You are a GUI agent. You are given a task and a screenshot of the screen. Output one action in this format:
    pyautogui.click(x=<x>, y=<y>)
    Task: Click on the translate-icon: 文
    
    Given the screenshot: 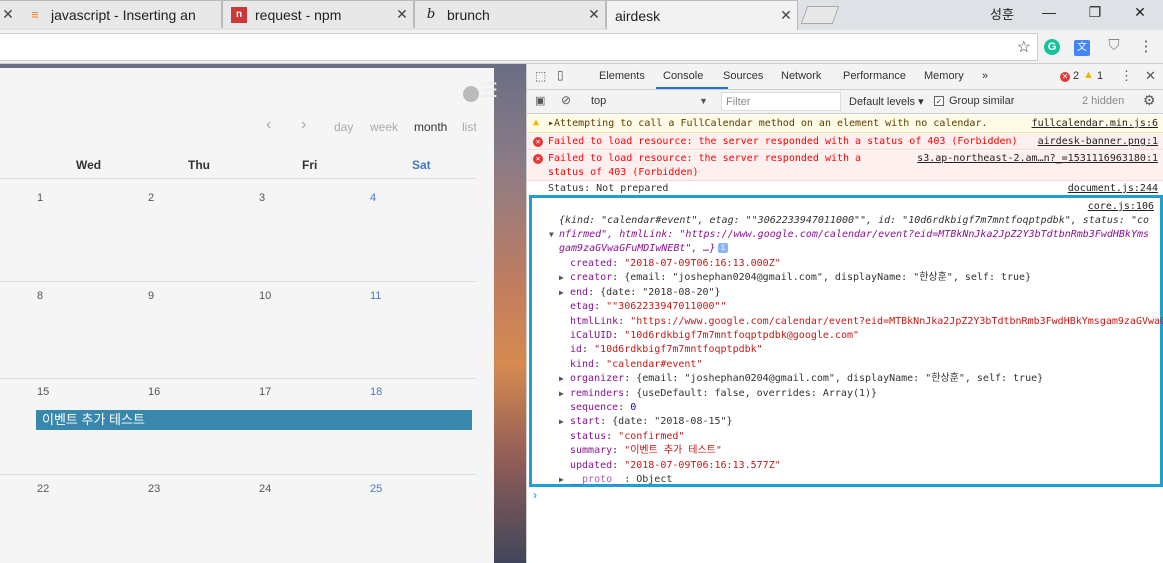 What is the action you would take?
    pyautogui.click(x=1082, y=47)
    